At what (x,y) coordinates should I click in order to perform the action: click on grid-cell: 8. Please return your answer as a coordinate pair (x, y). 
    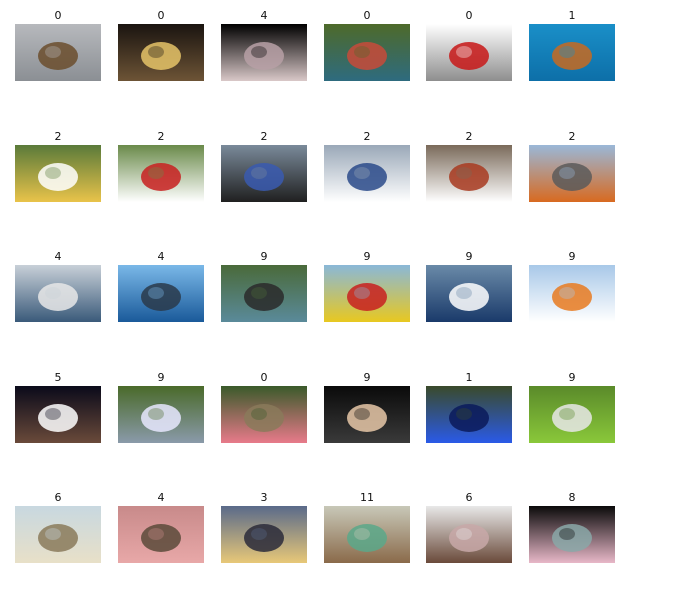
    Looking at the image, I should click on (572, 527).